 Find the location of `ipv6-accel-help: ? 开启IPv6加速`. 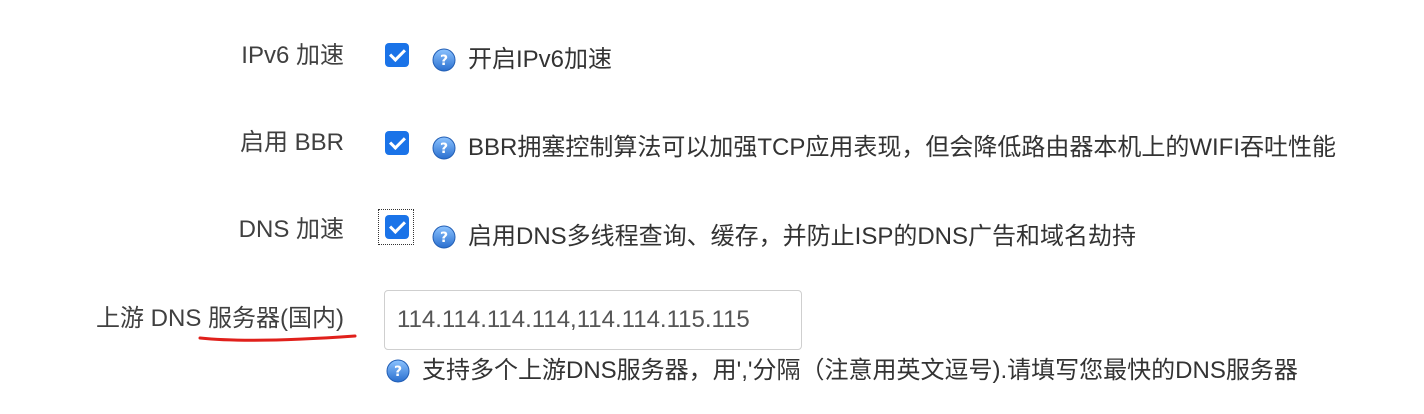

ipv6-accel-help: ? 开启IPv6加速 is located at coordinates (522, 60).